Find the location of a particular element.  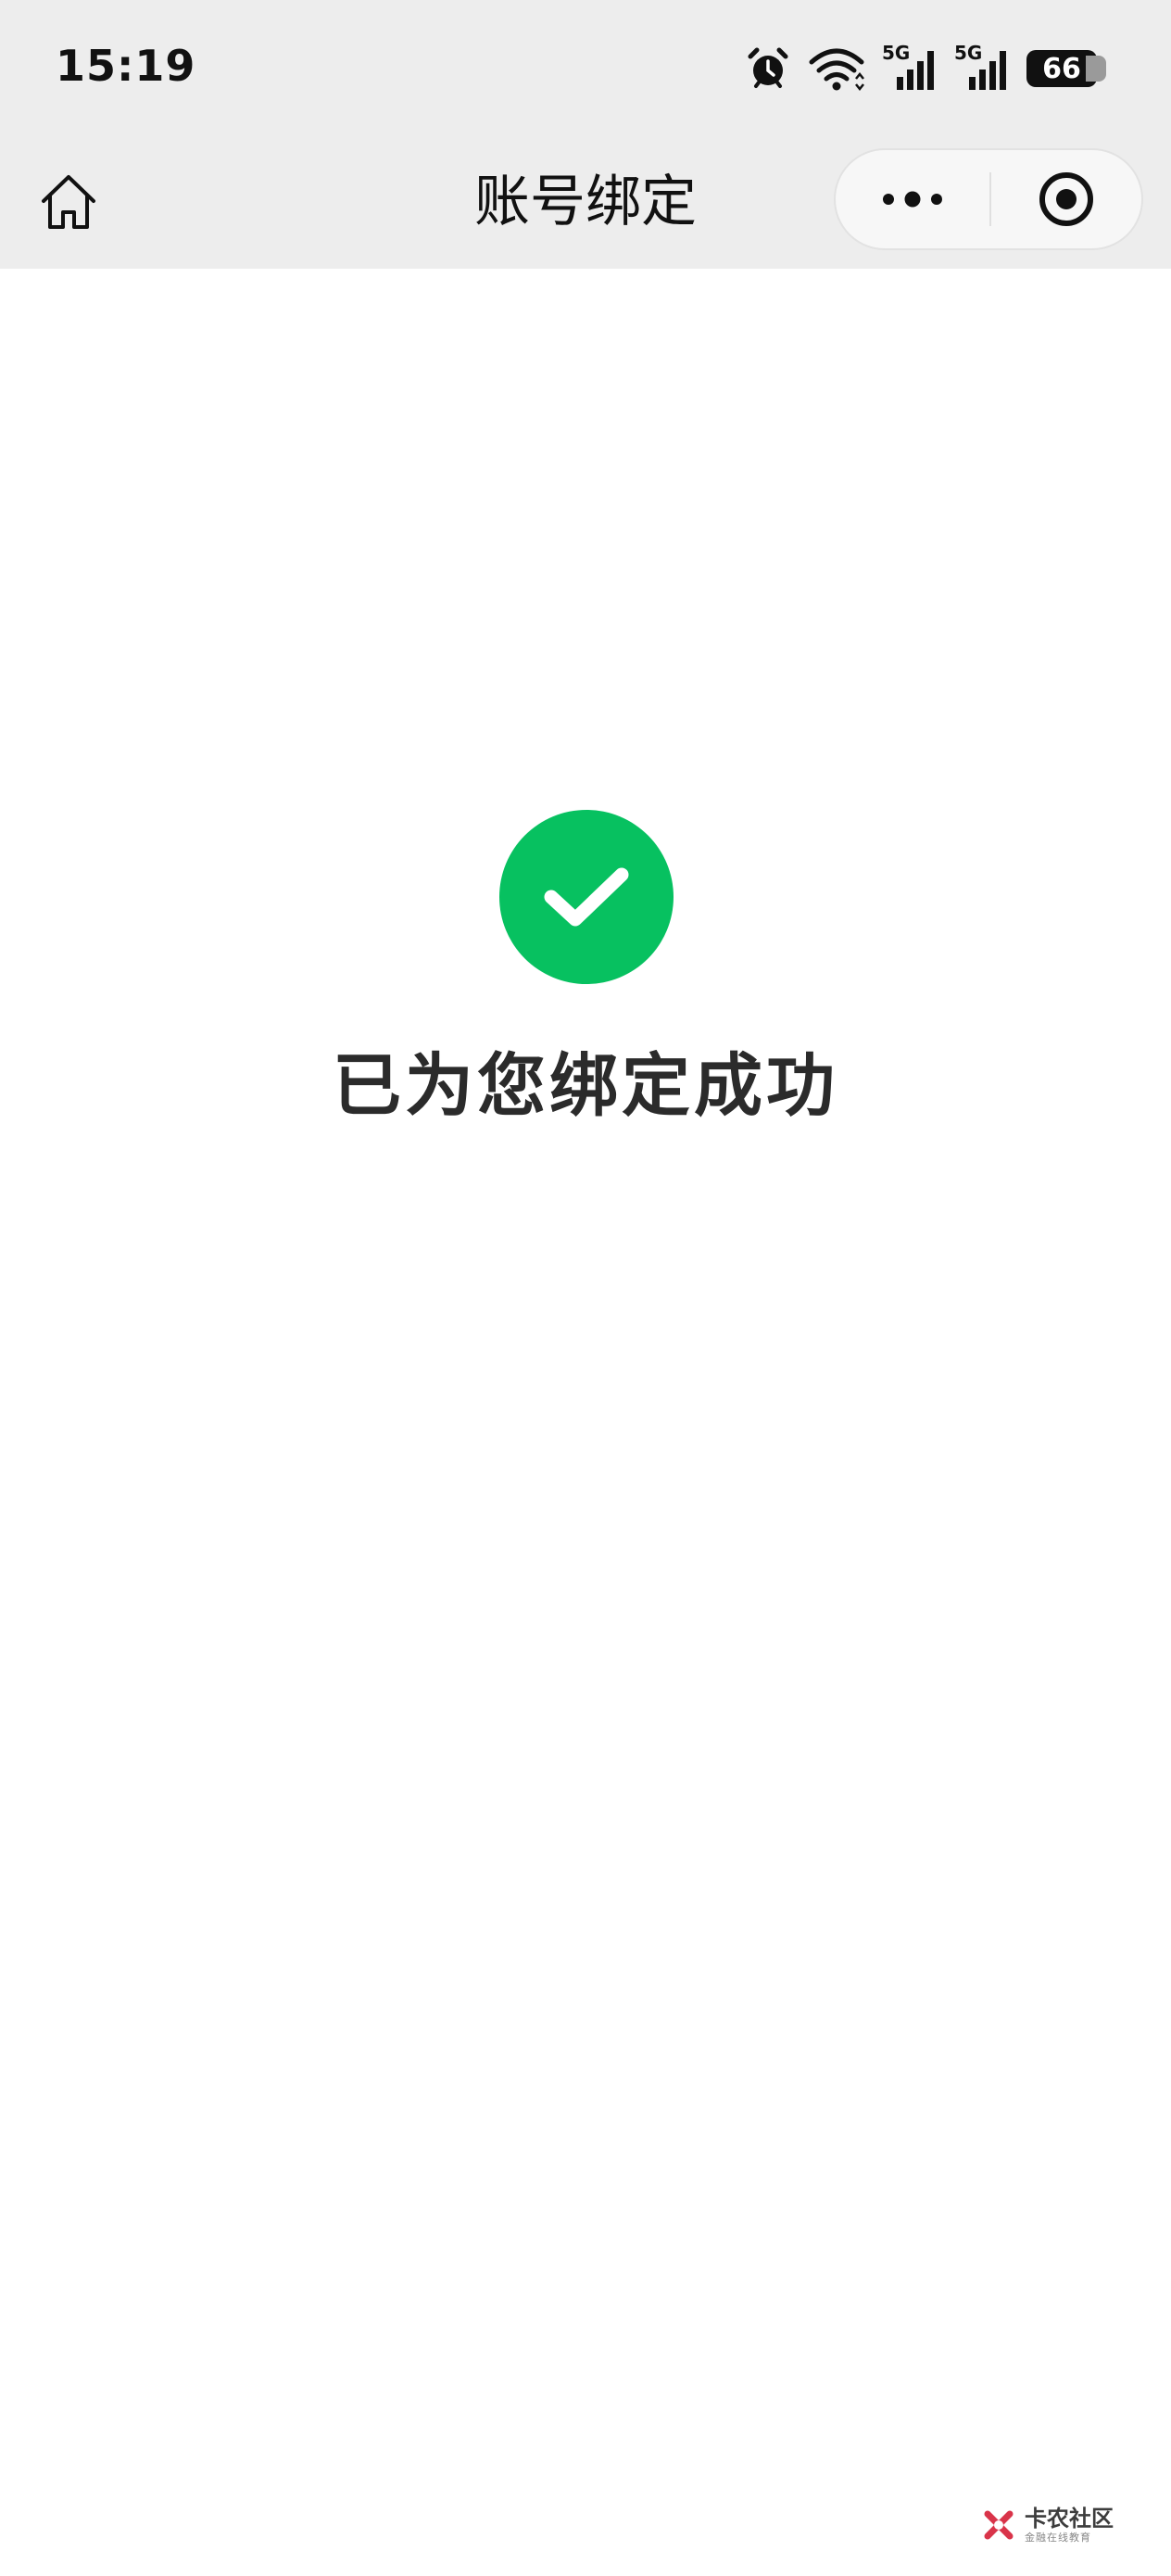

checkmark-icon is located at coordinates (587, 897).